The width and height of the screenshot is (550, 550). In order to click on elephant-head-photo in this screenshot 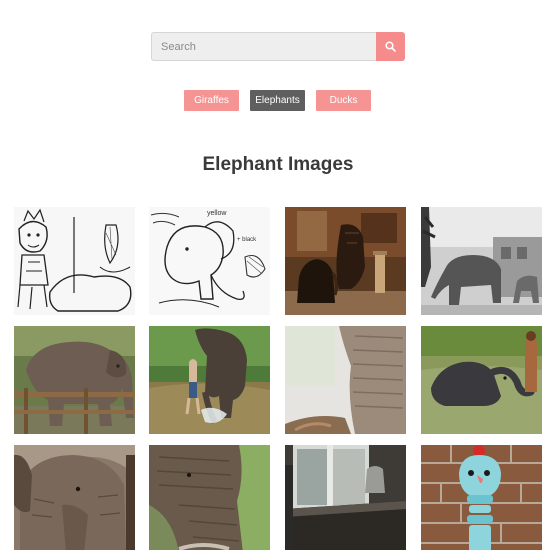, I will do `click(74, 497)`.